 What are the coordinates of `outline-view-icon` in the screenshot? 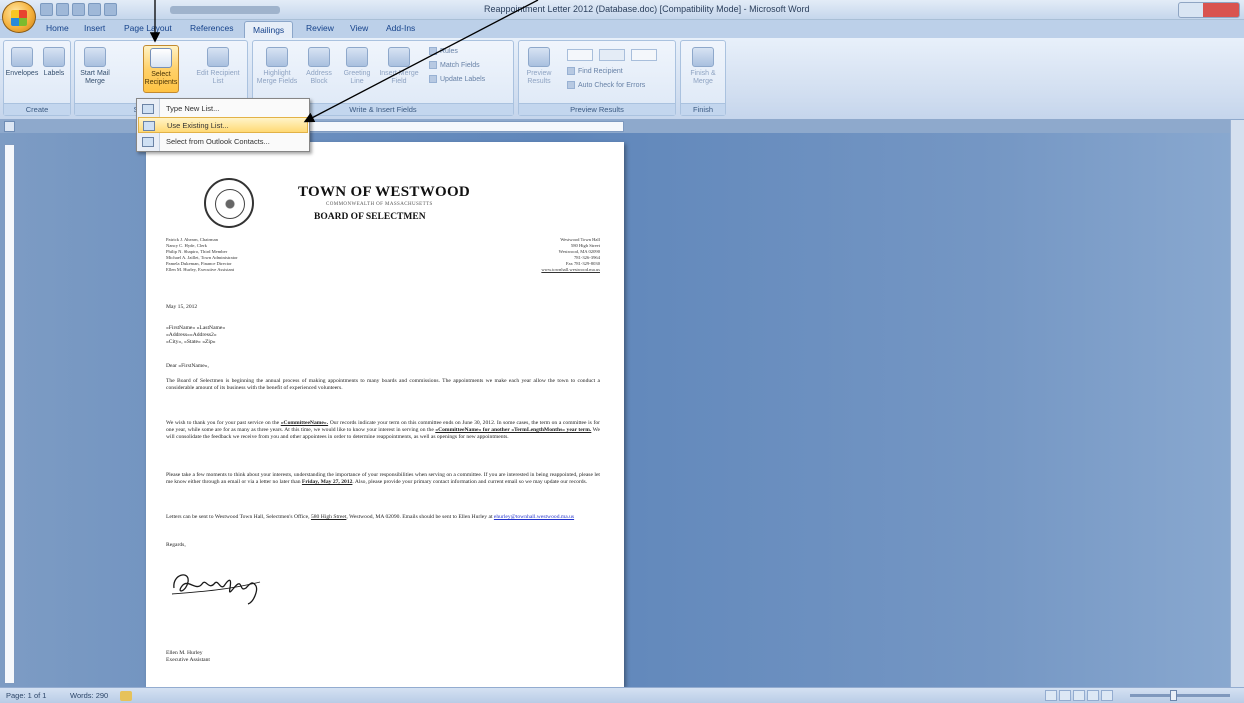 It's located at (1093, 695).